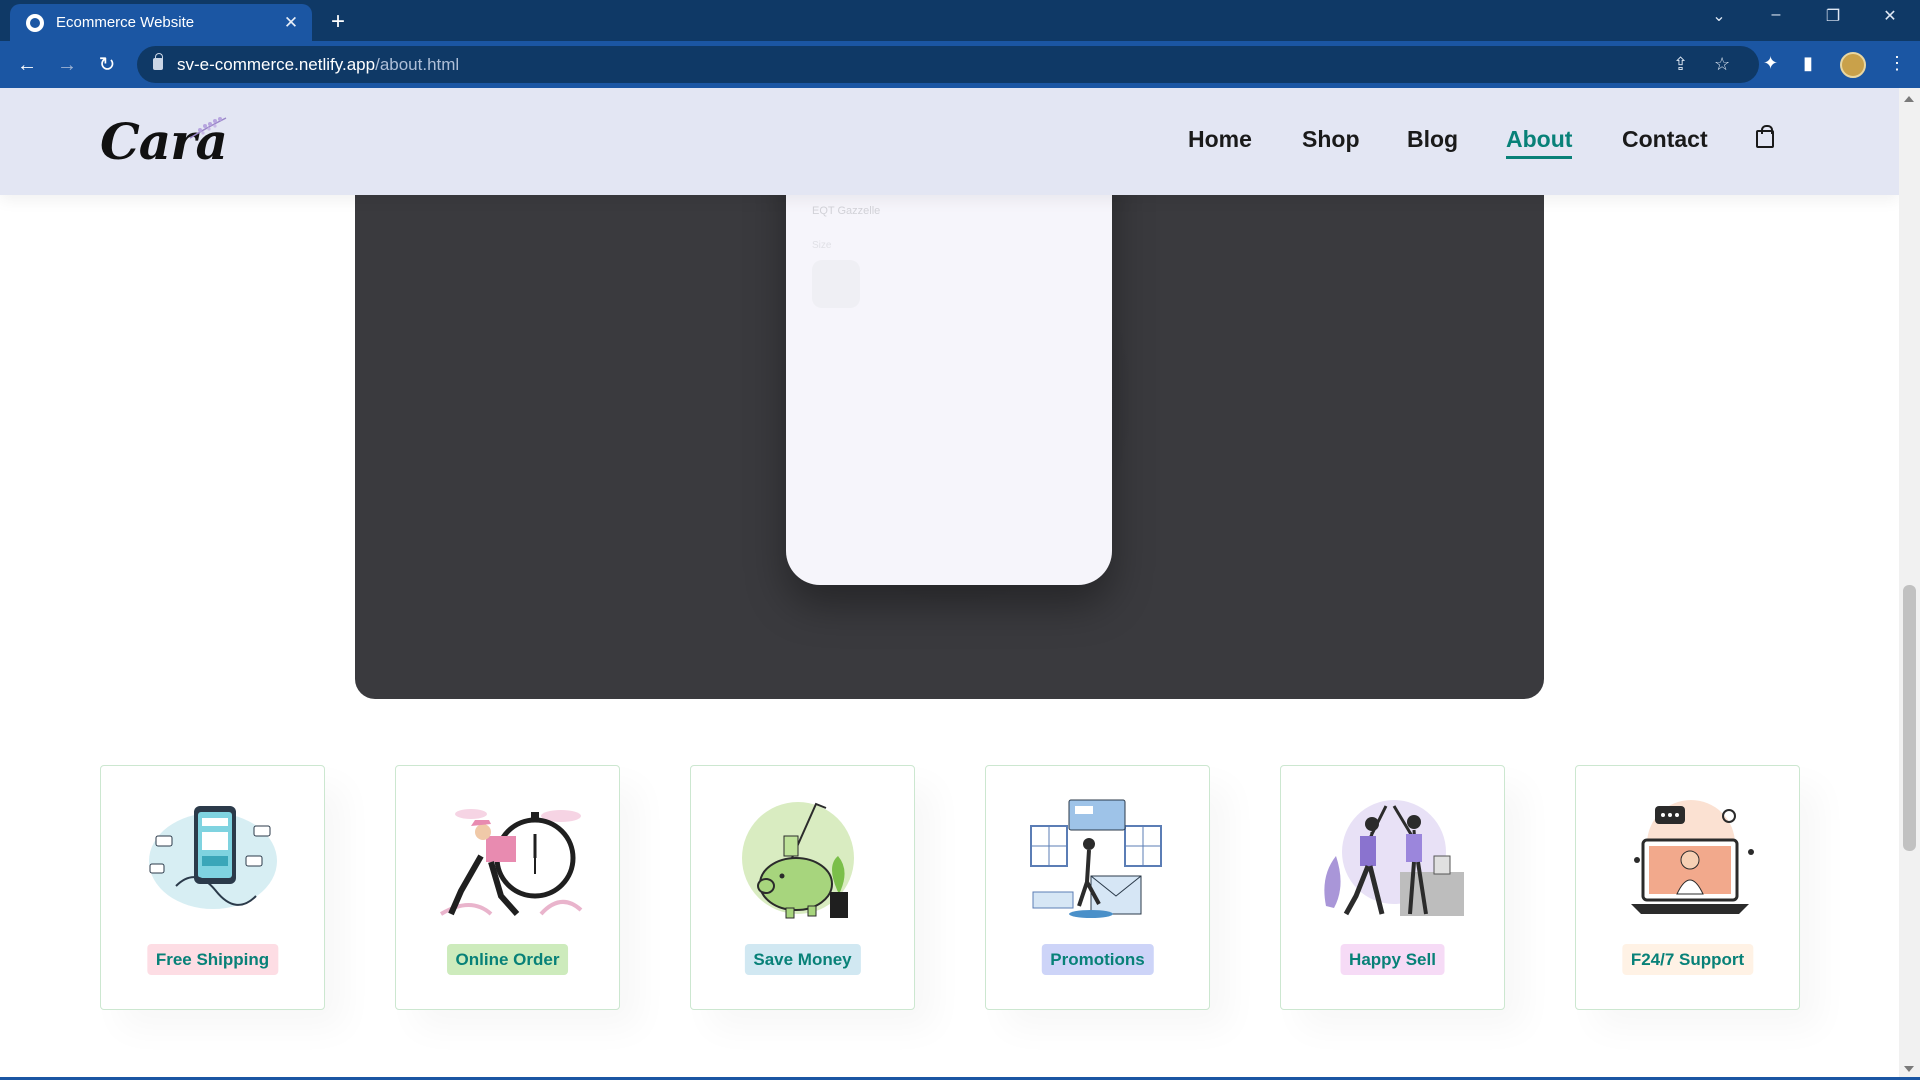 The height and width of the screenshot is (1080, 1920). Describe the element at coordinates (798, 860) in the screenshot. I see `piggy-bank-illustration` at that location.